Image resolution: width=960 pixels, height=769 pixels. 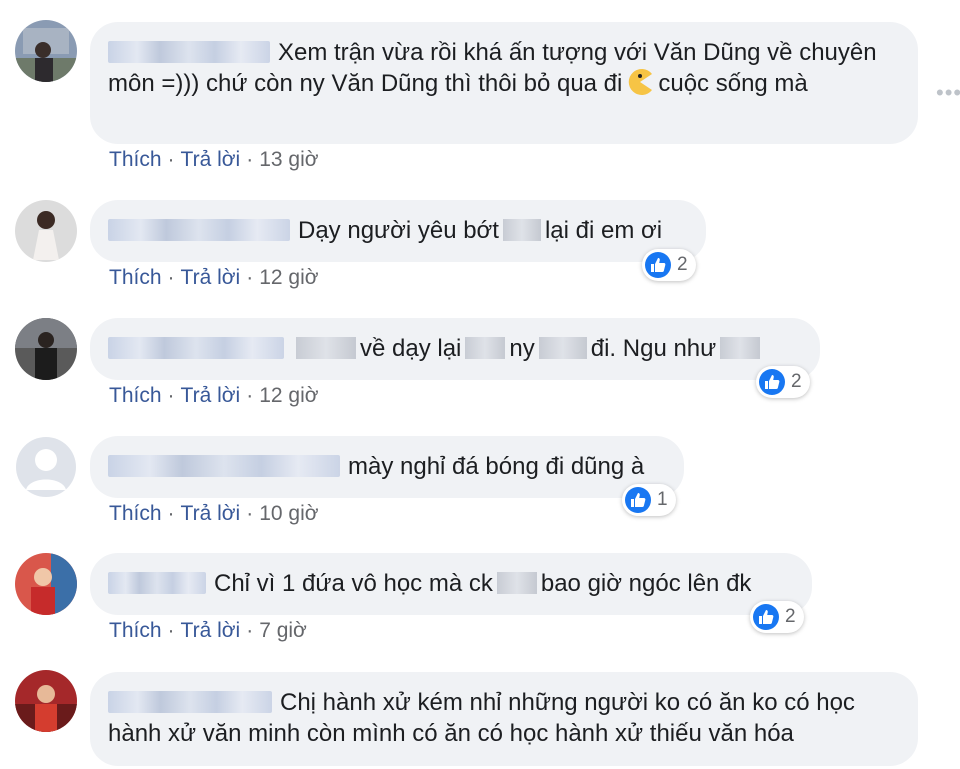 I want to click on comment-text: ny, so click(x=522, y=348).